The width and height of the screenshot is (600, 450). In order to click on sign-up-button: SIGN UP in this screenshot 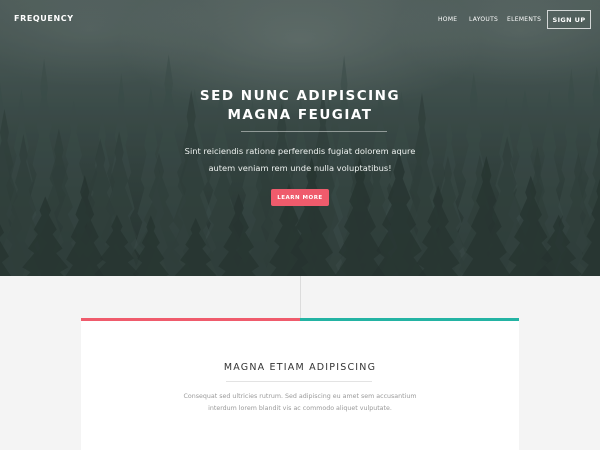, I will do `click(569, 19)`.